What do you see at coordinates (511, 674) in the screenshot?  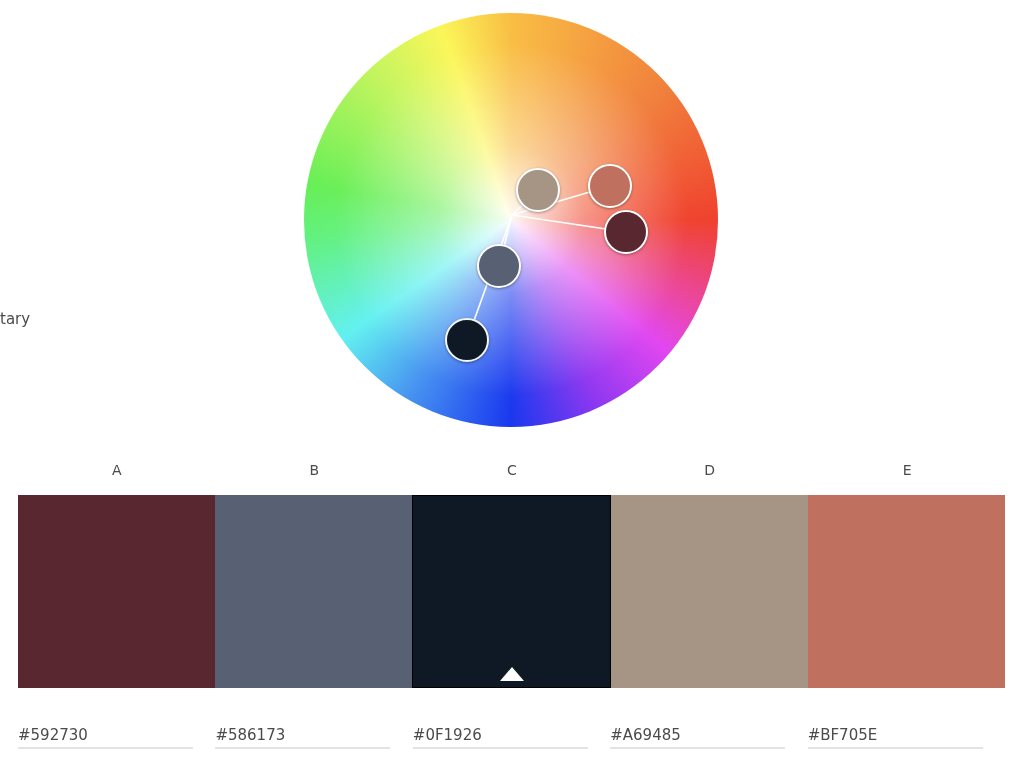 I see `triangle-icon` at bounding box center [511, 674].